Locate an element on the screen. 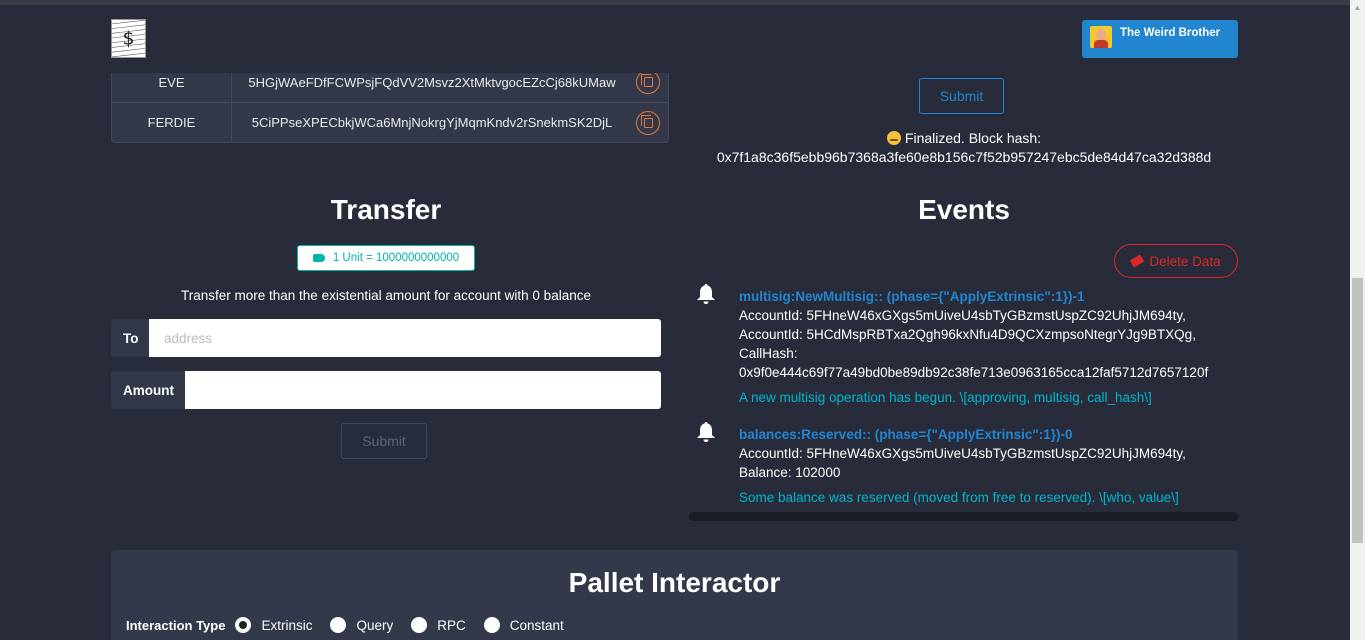  hand-point-right-icon is located at coordinates (318, 258).